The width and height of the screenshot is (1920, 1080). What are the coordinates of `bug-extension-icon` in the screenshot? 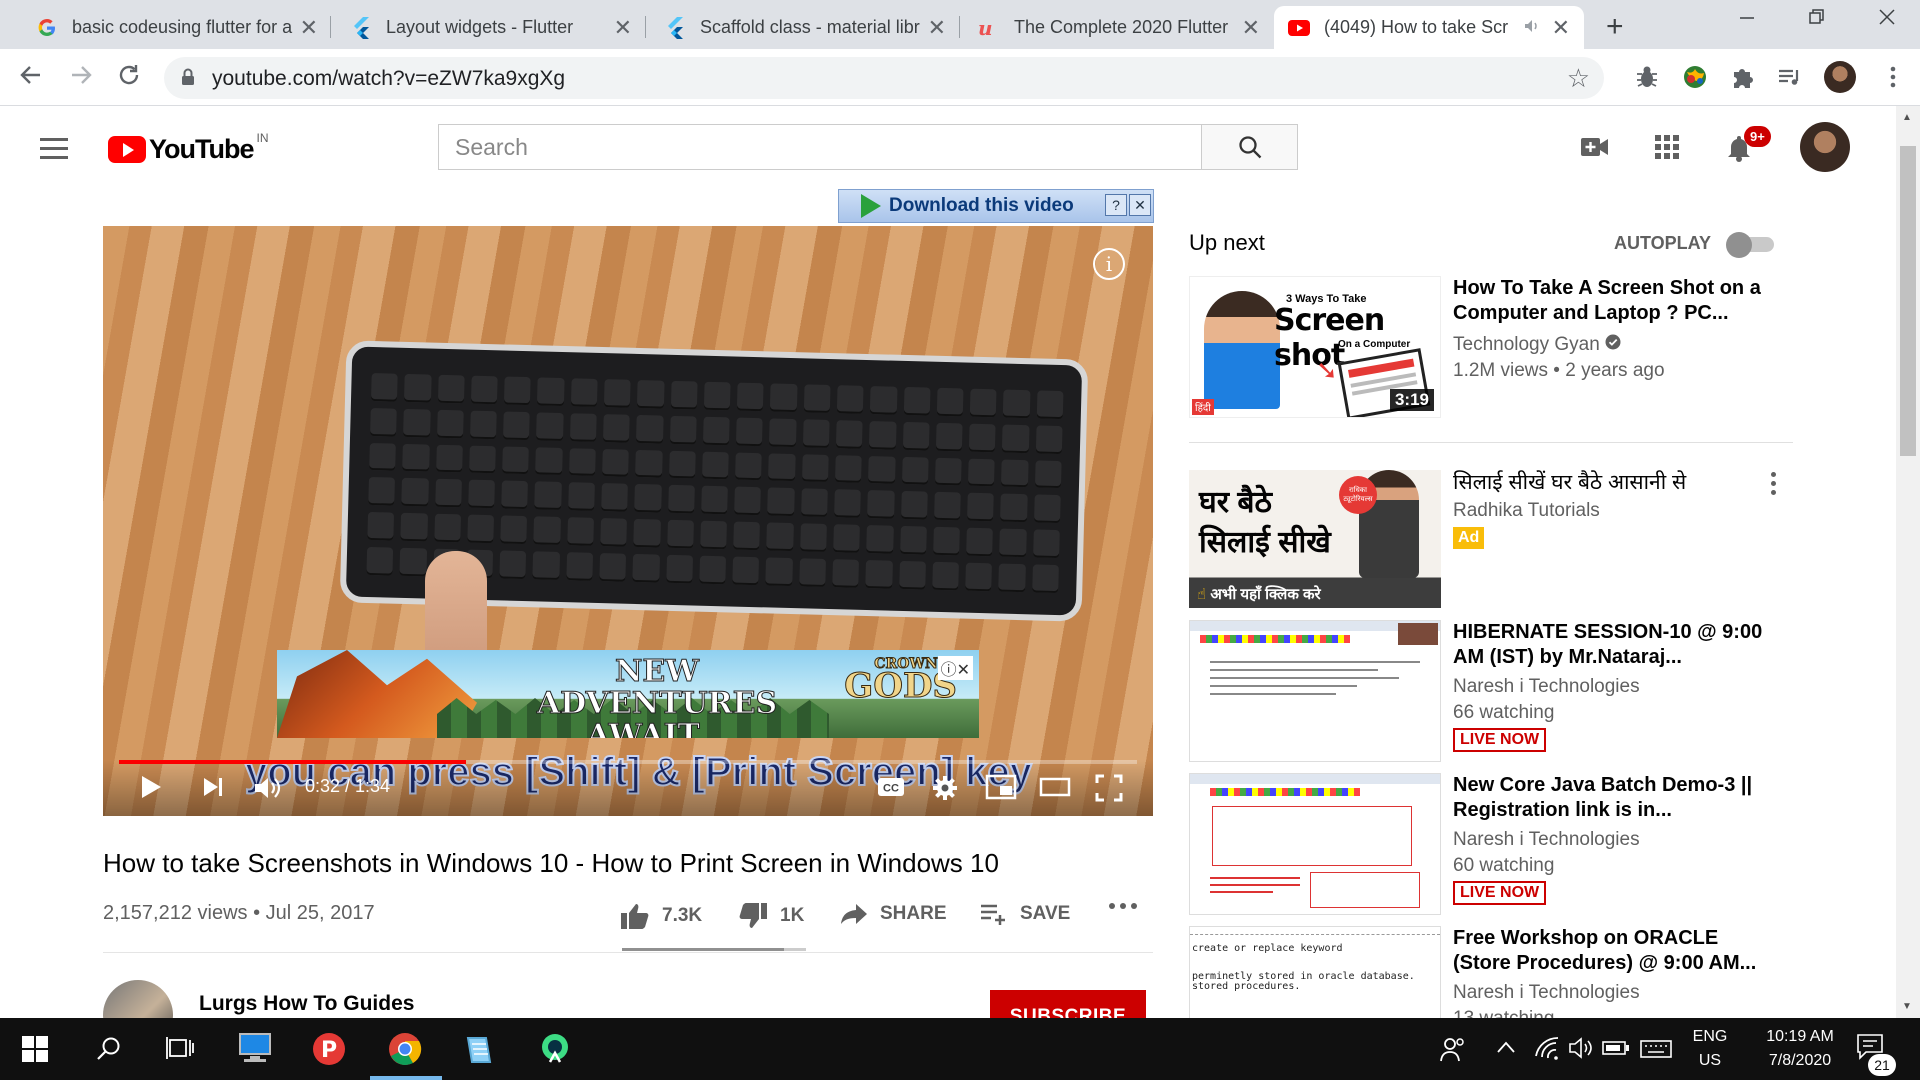 It's located at (1647, 77).